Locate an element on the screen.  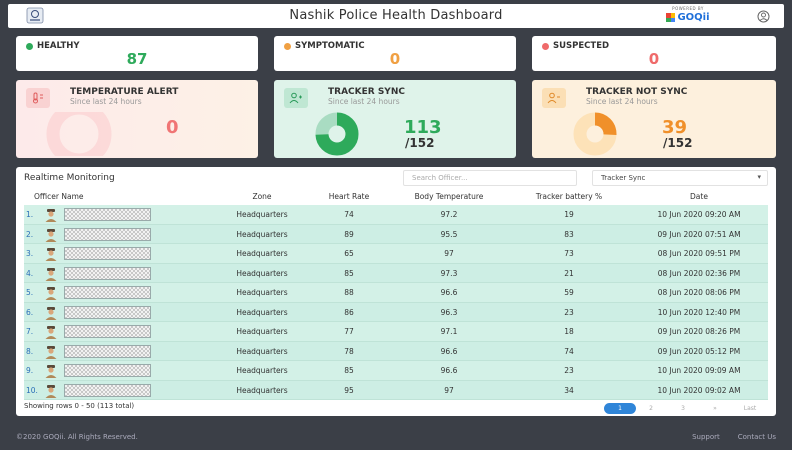
col-officer-name: Officer Name is located at coordinates (59, 196).